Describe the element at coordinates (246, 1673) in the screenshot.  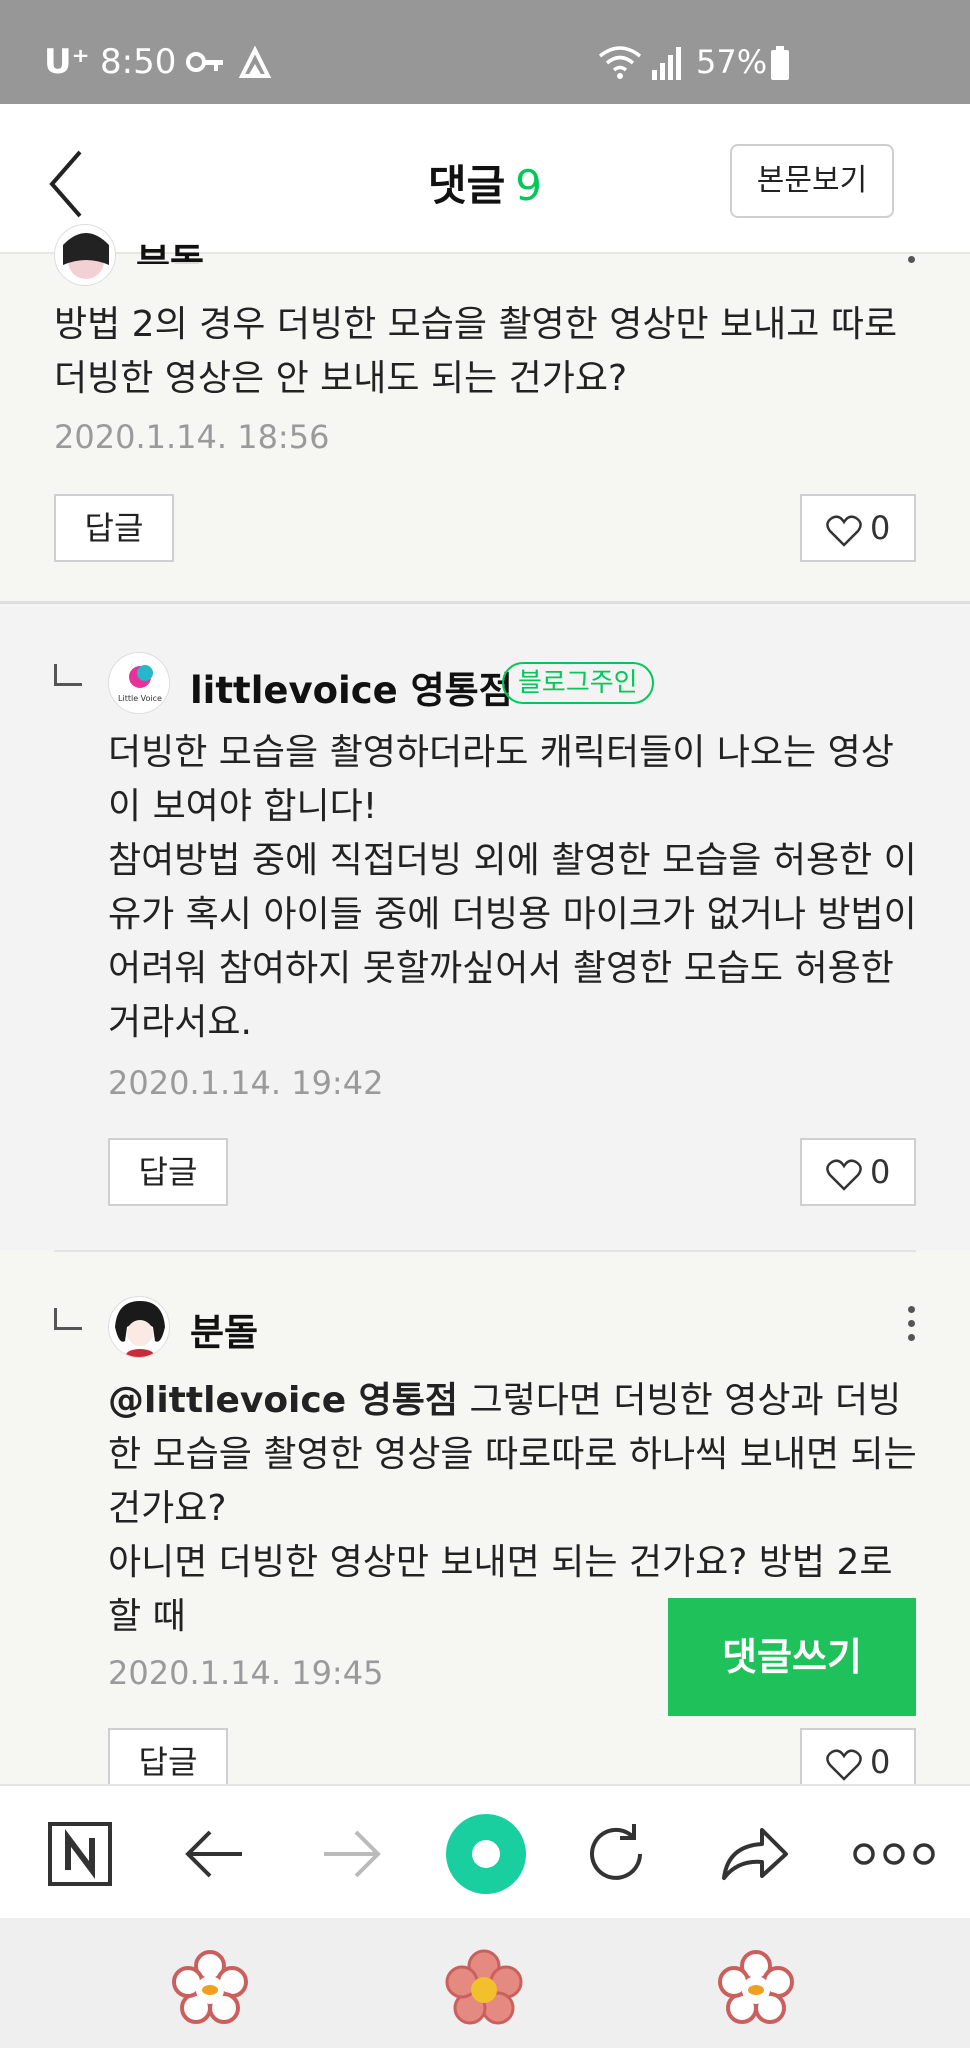
I see `comment-date: 2020.1.14. 19:45` at that location.